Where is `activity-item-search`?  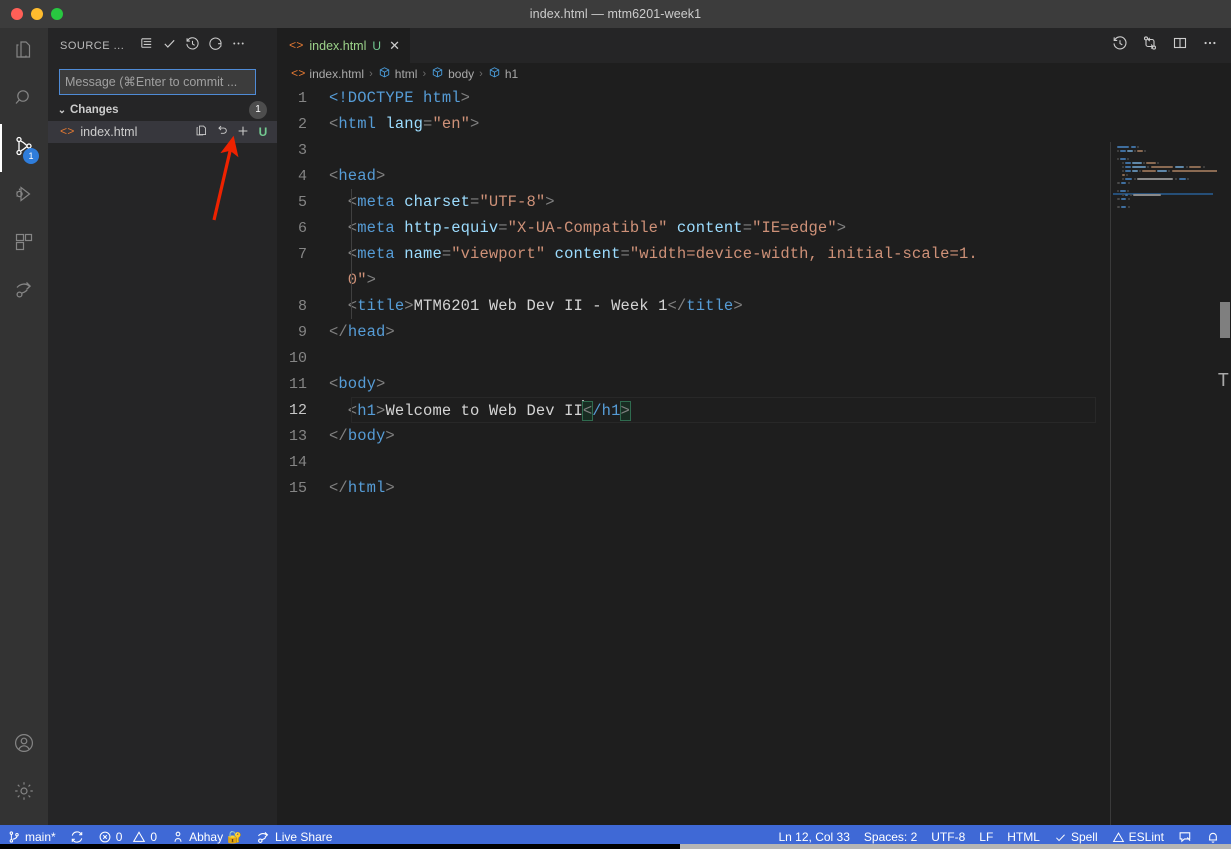
activity-item-search is located at coordinates (24, 100).